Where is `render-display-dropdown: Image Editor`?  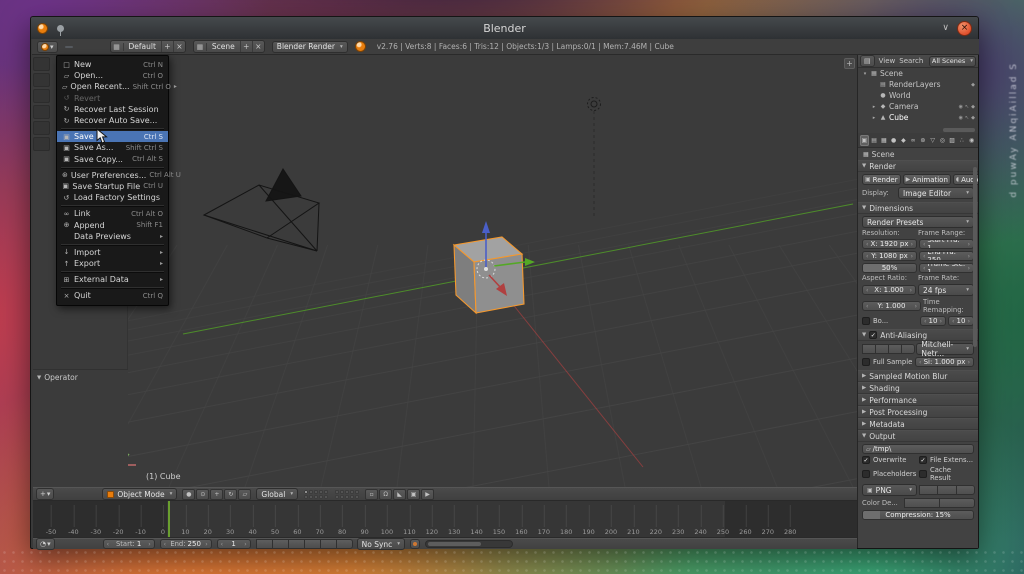
render-display-dropdown: Image Editor is located at coordinates (936, 193).